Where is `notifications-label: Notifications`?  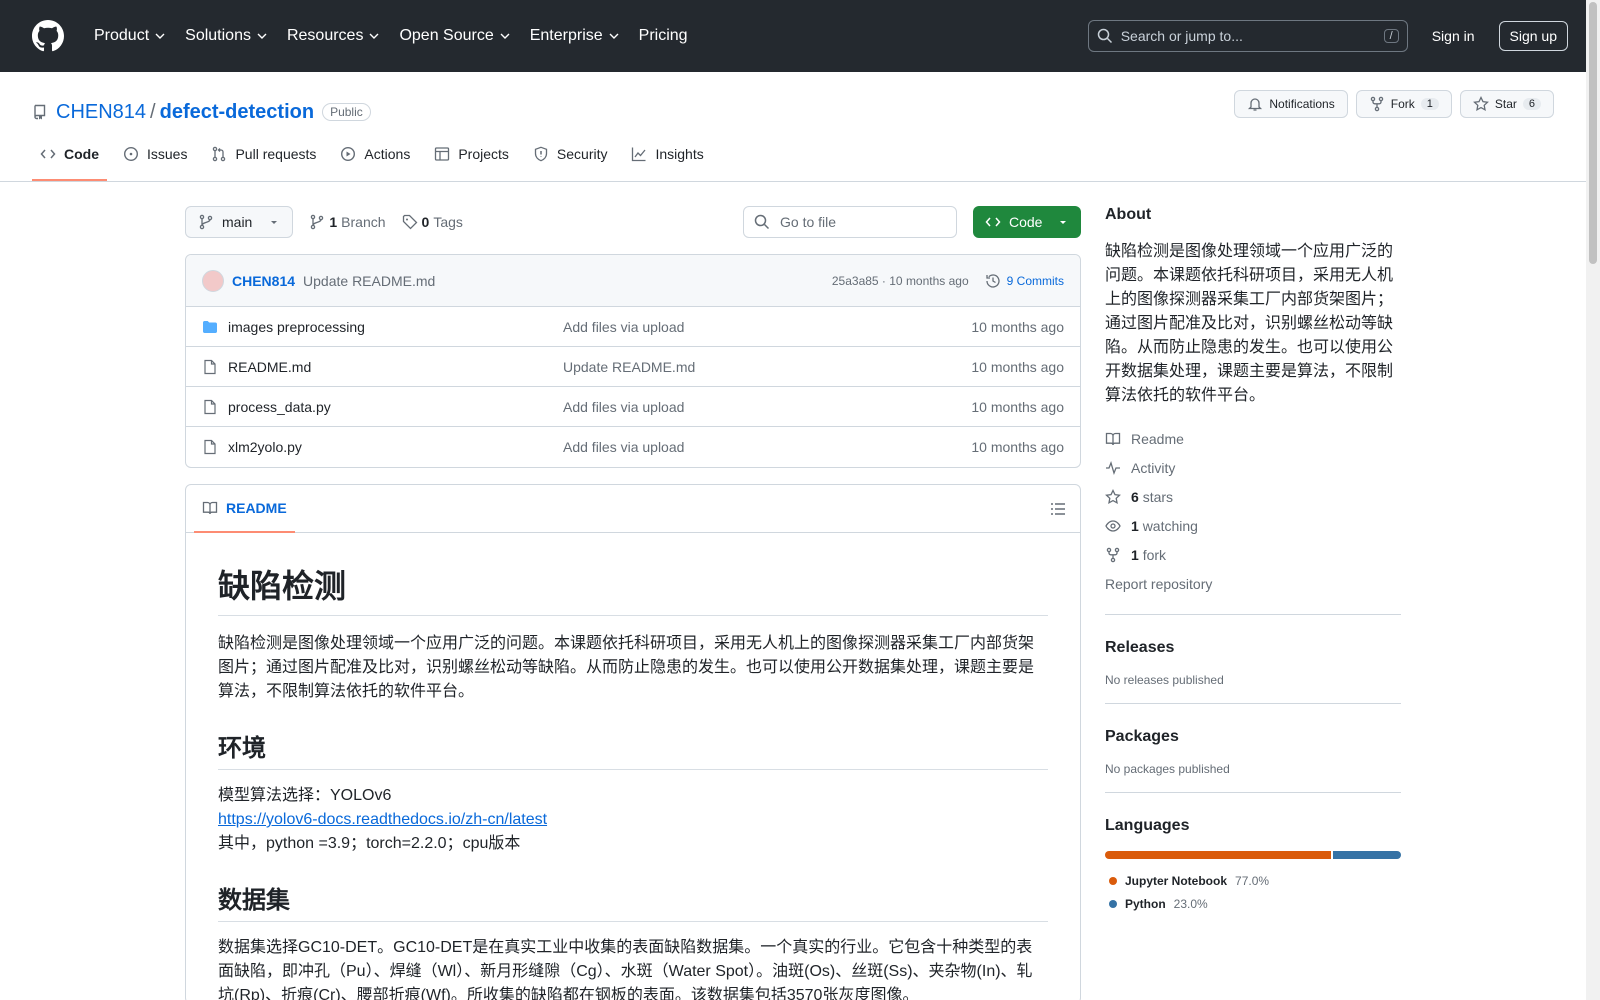
notifications-label: Notifications is located at coordinates (1302, 104).